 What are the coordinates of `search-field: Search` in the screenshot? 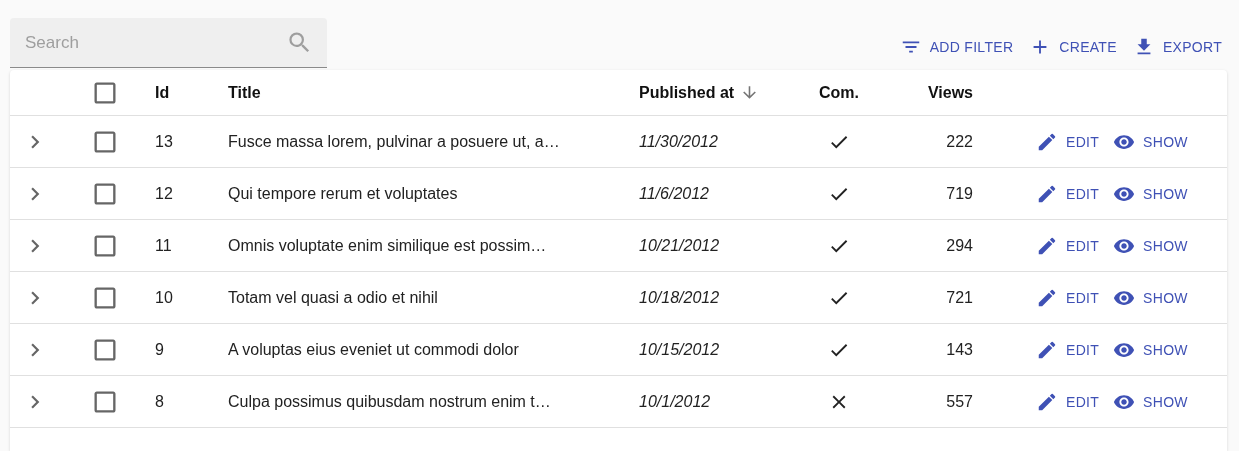 It's located at (168, 43).